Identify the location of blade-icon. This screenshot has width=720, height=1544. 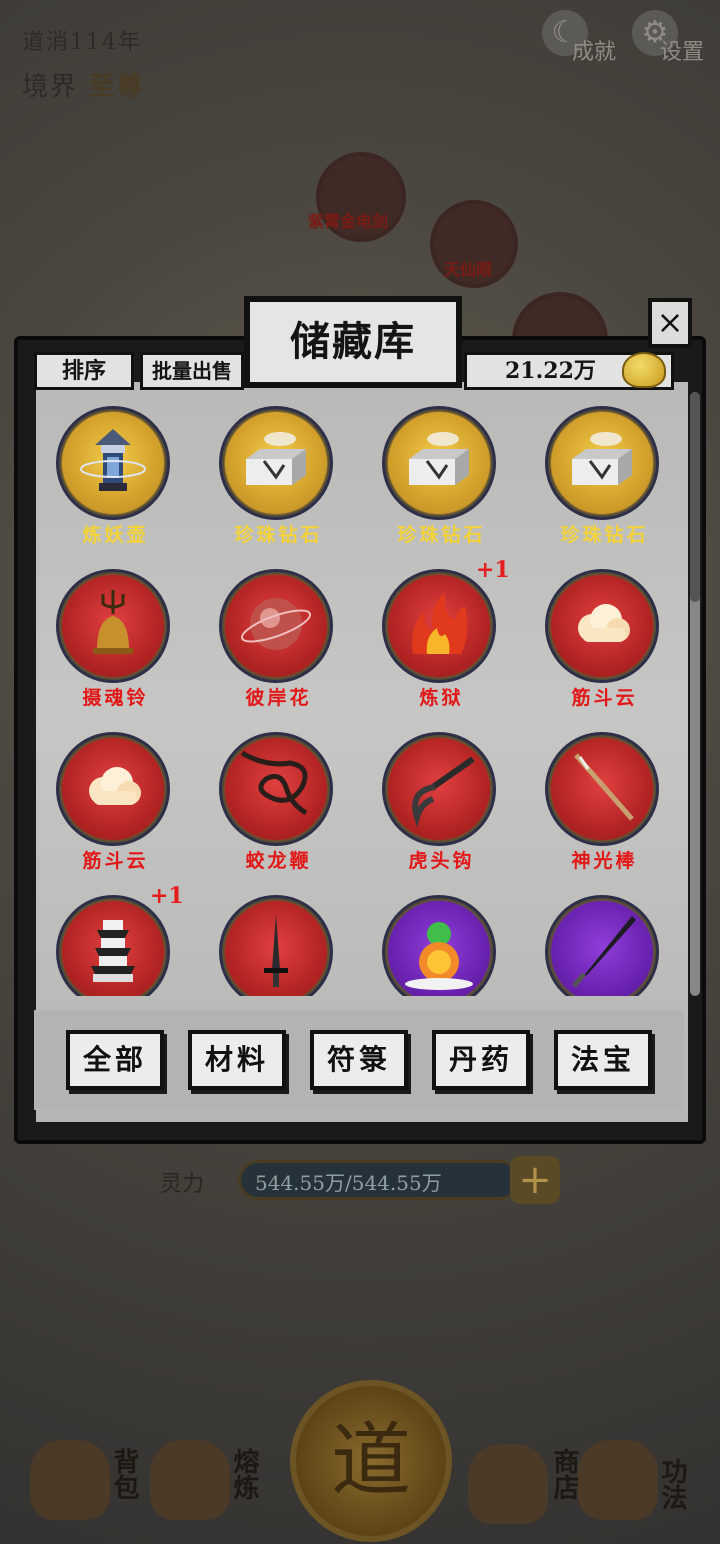
(602, 952).